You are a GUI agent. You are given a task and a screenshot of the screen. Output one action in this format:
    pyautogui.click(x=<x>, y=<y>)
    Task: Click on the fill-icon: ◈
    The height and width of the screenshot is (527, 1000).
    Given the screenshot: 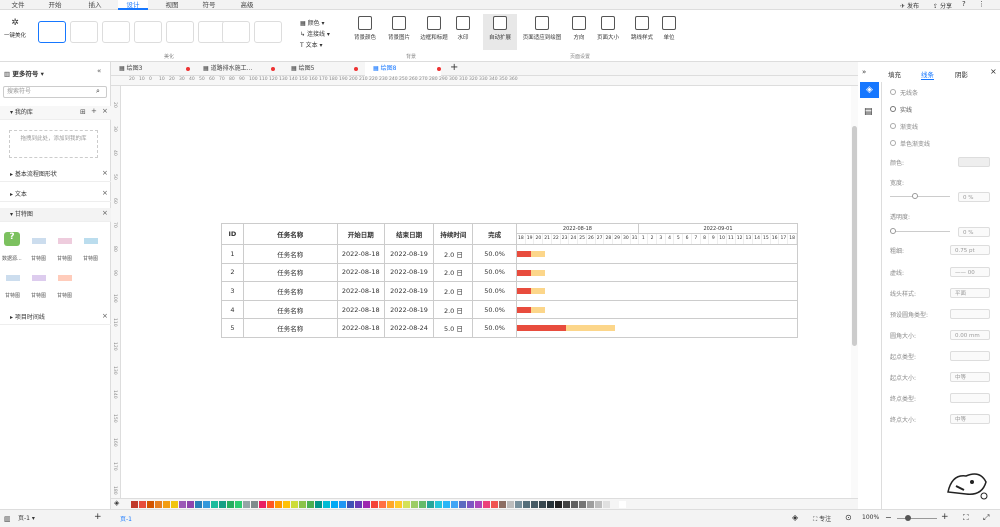 What is the action you would take?
    pyautogui.click(x=116, y=503)
    